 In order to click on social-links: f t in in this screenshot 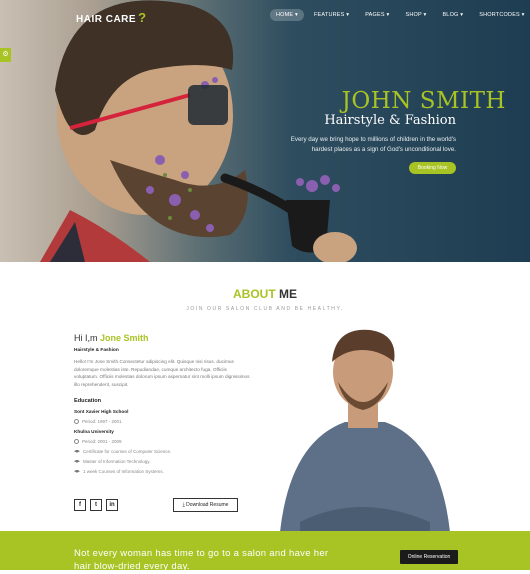, I will do `click(96, 505)`.